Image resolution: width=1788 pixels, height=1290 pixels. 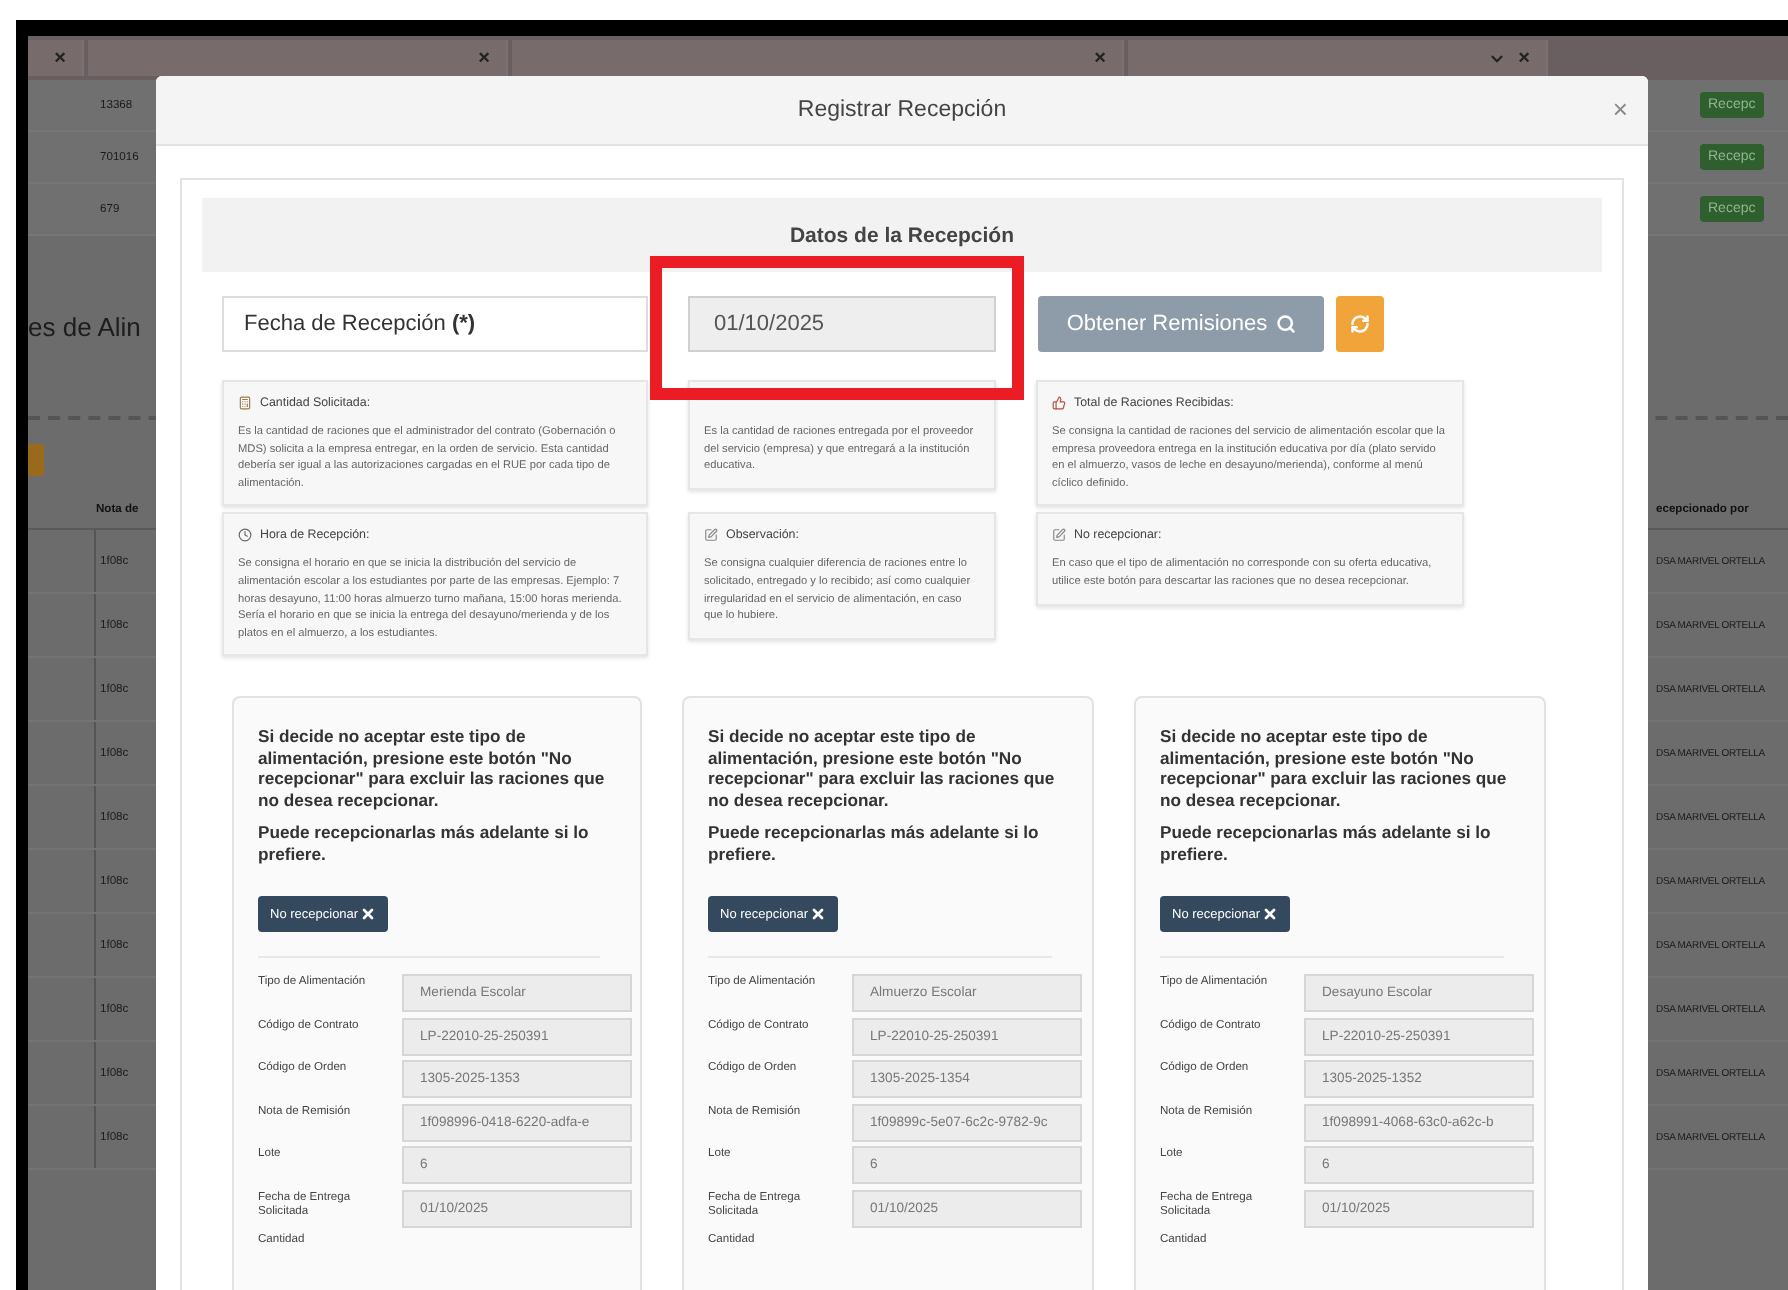 I want to click on calculator-icon, so click(x=245, y=403).